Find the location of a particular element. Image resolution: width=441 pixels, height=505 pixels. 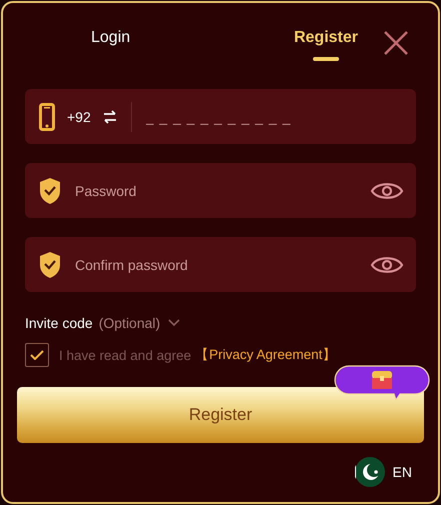

tab: Register is located at coordinates (326, 45).